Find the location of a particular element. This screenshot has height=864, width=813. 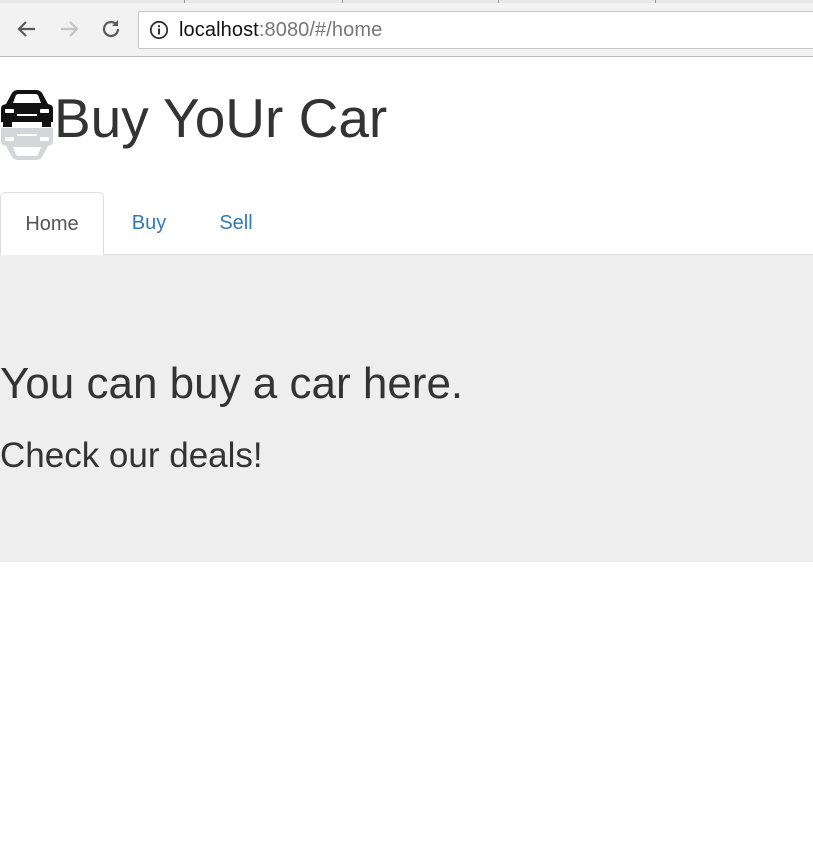

page-title: Buy YoUr Car is located at coordinates (221, 118).